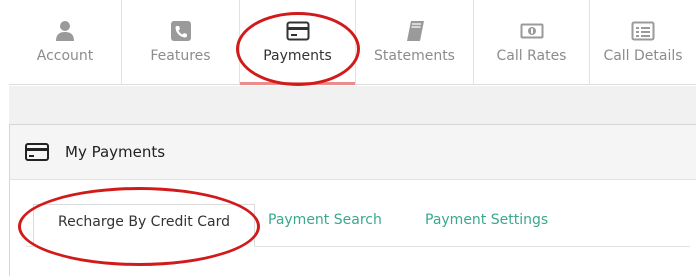 Image resolution: width=696 pixels, height=276 pixels. What do you see at coordinates (297, 56) in the screenshot?
I see `nav-tab-payments-label: Payments` at bounding box center [297, 56].